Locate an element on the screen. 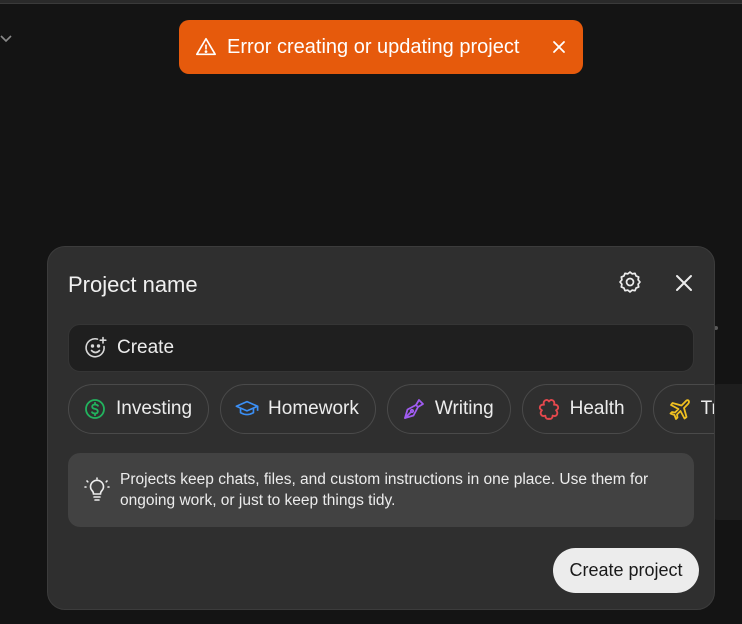  gear-icon is located at coordinates (630, 282).